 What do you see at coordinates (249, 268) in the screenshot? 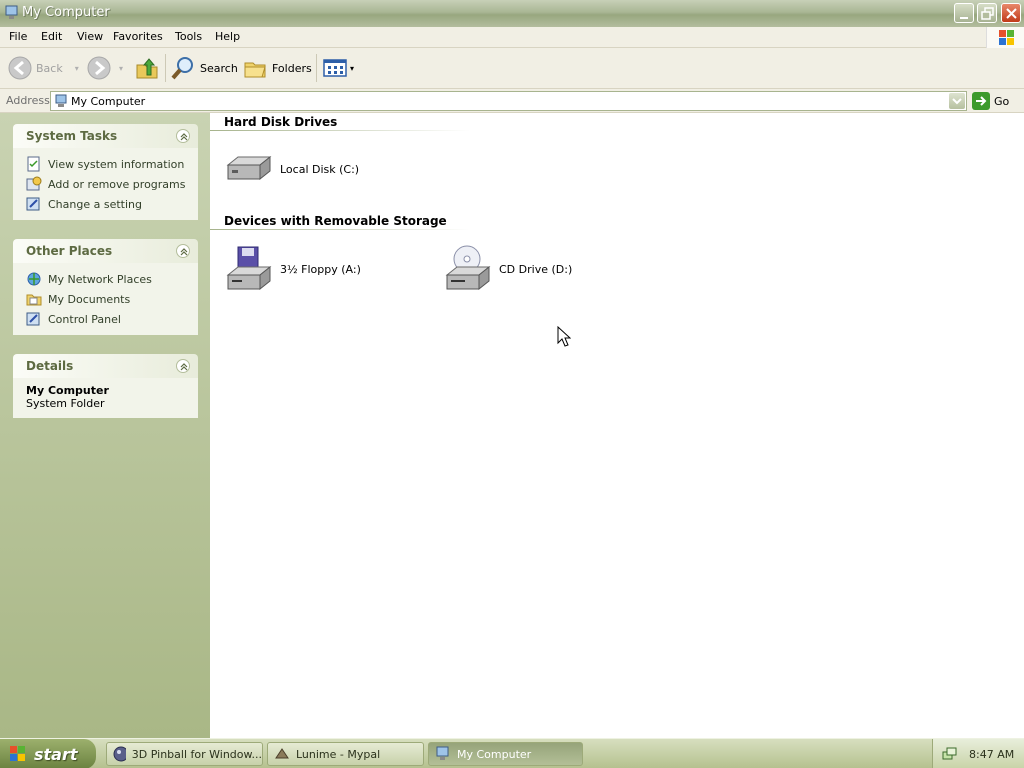
I see `floppy-drive-icon` at bounding box center [249, 268].